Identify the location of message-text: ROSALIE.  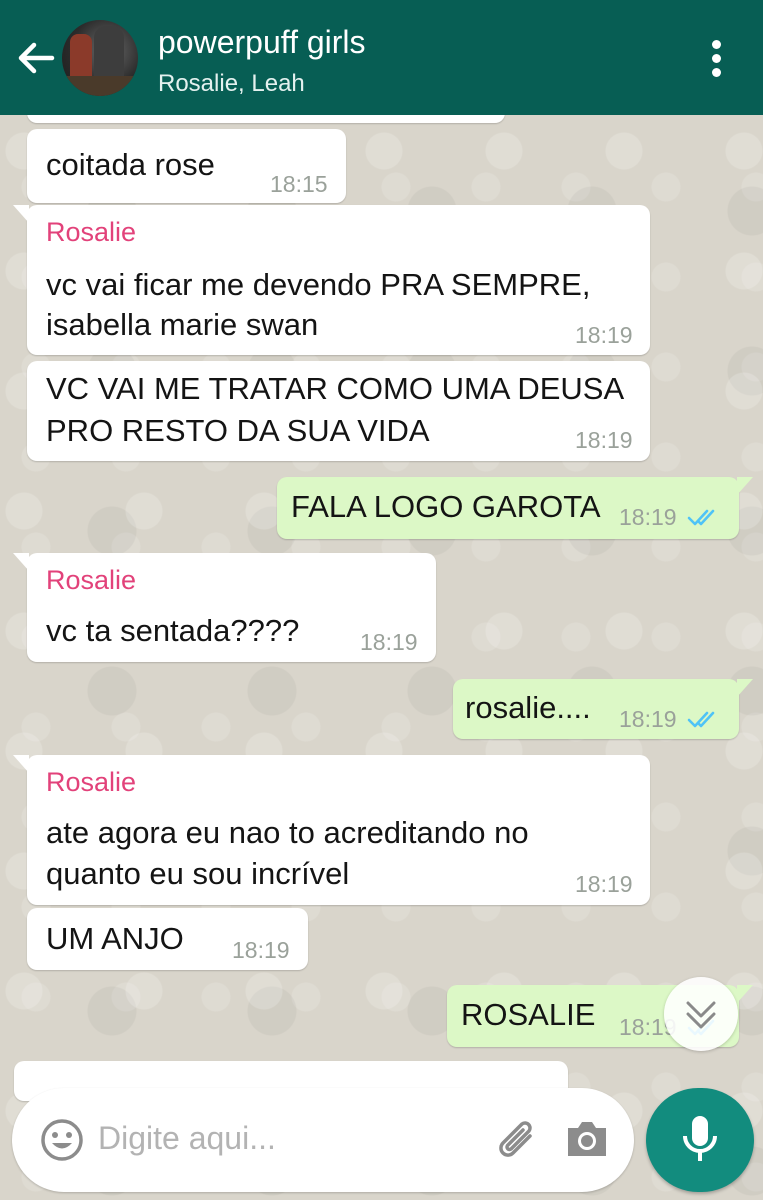
(528, 1014).